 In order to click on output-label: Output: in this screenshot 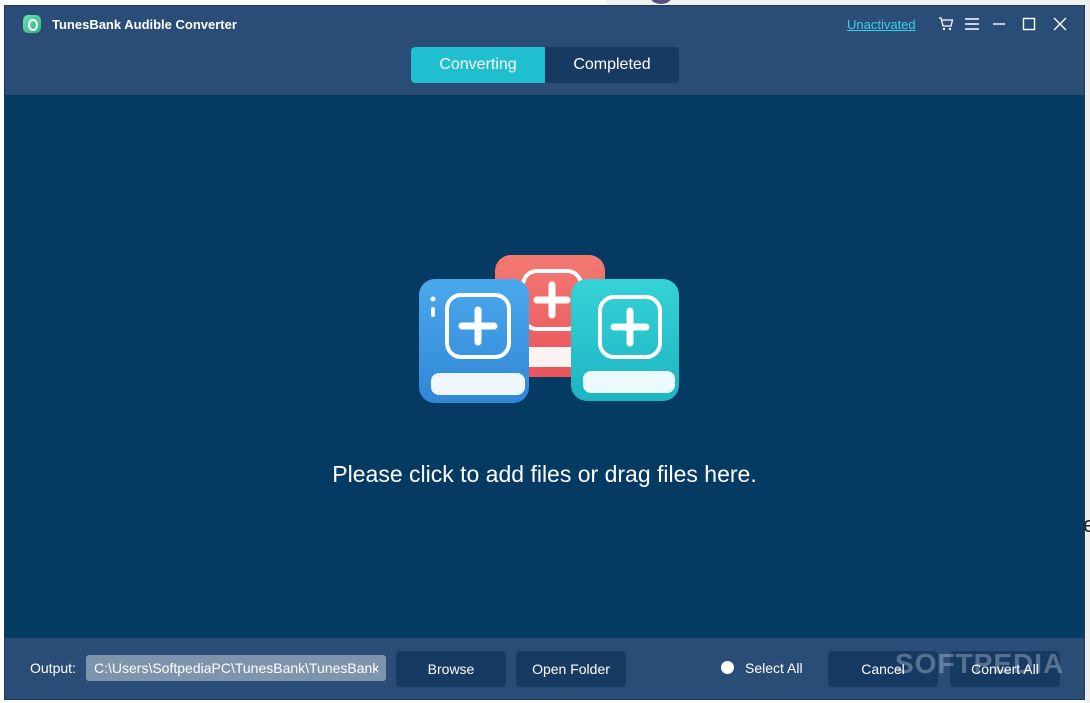, I will do `click(53, 668)`.